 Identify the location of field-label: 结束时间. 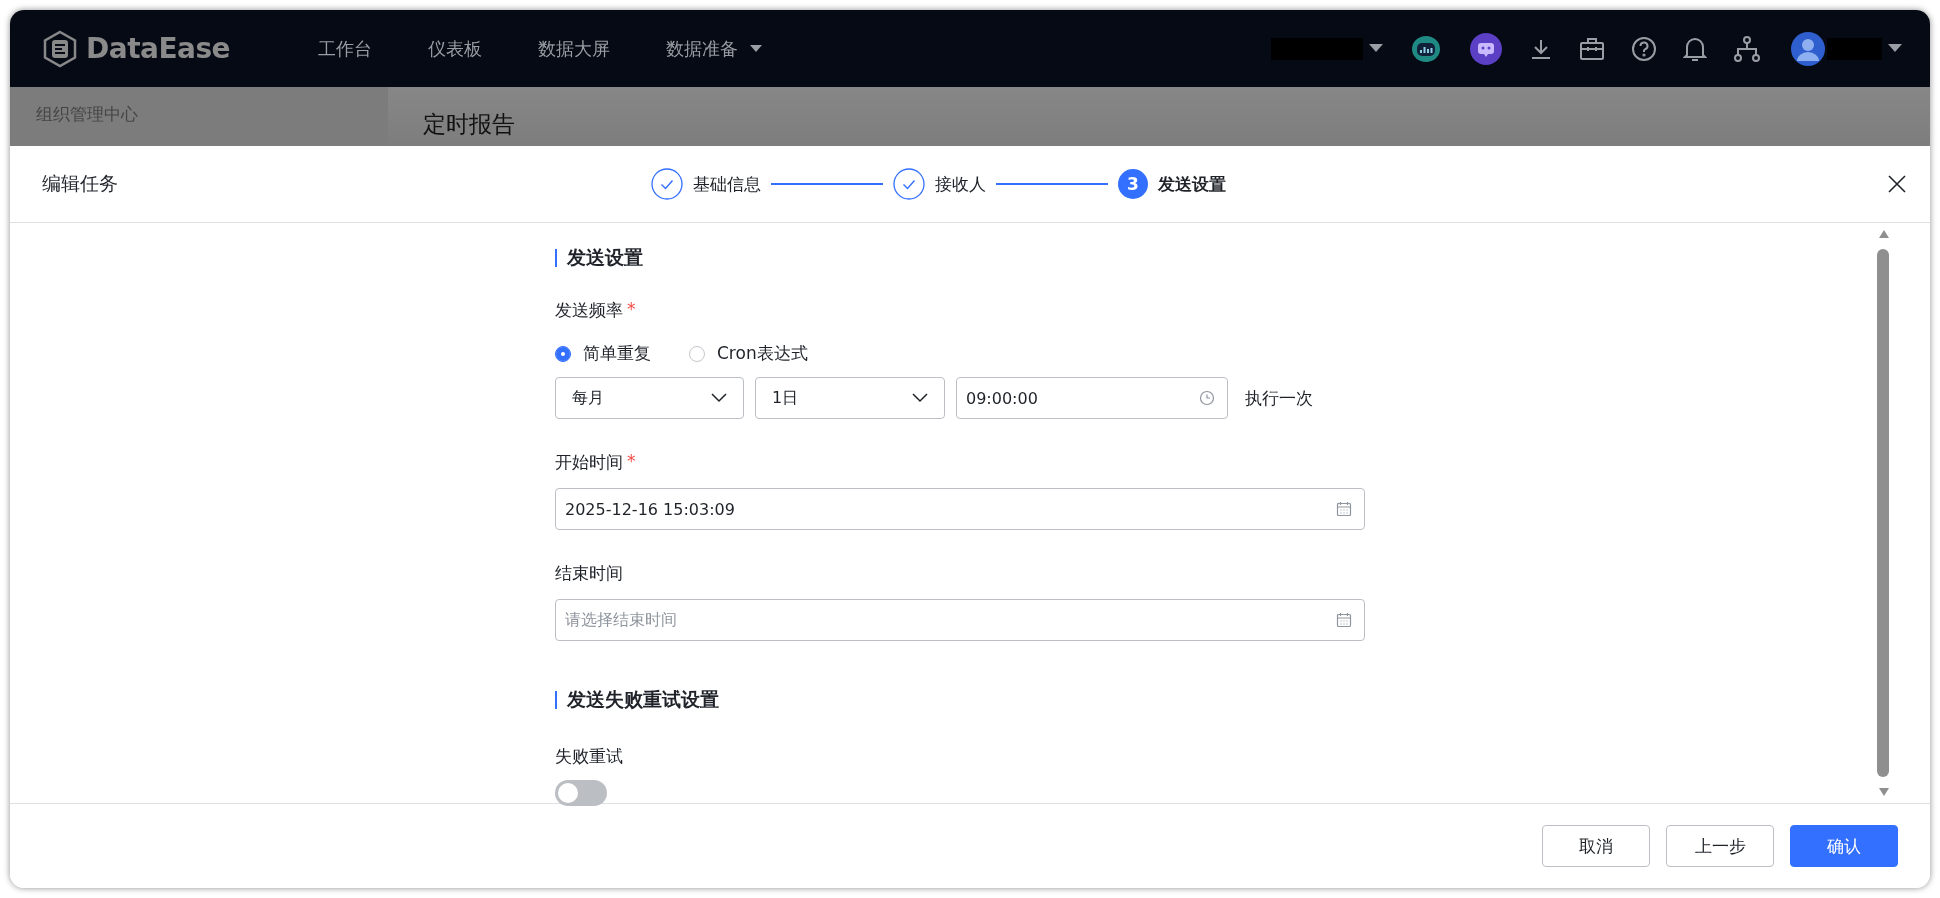
(589, 573).